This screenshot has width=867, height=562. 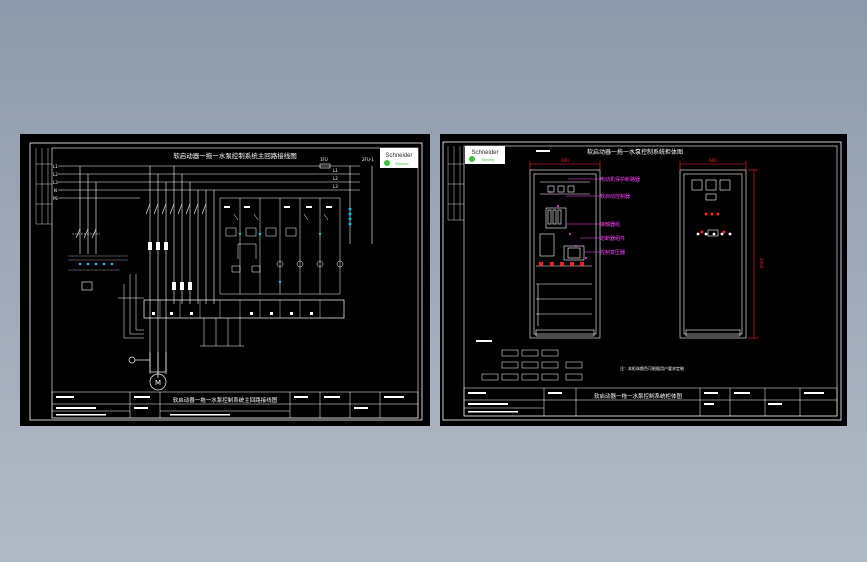 What do you see at coordinates (281, 246) in the screenshot?
I see `control-circuit` at bounding box center [281, 246].